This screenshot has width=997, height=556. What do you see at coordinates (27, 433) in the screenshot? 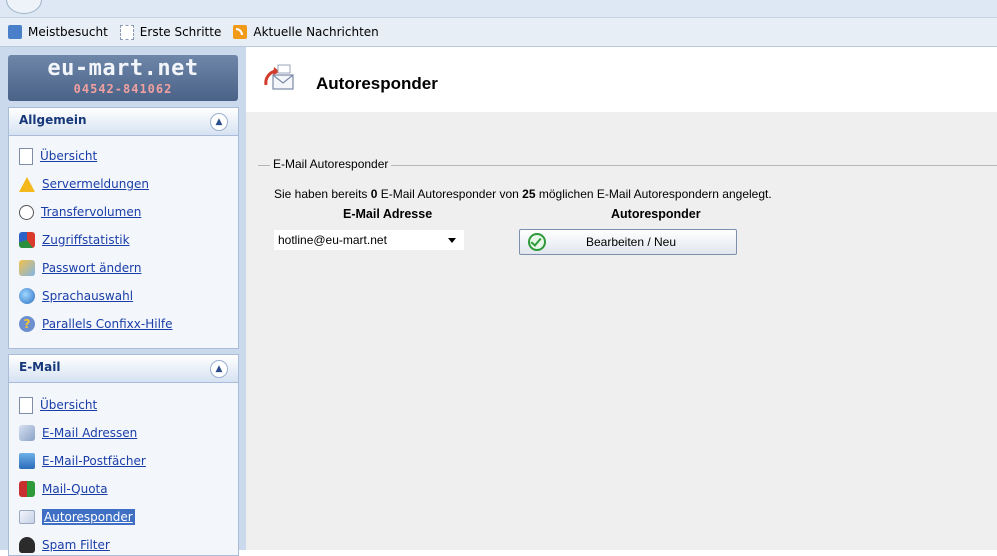
I see `email-address-icon` at bounding box center [27, 433].